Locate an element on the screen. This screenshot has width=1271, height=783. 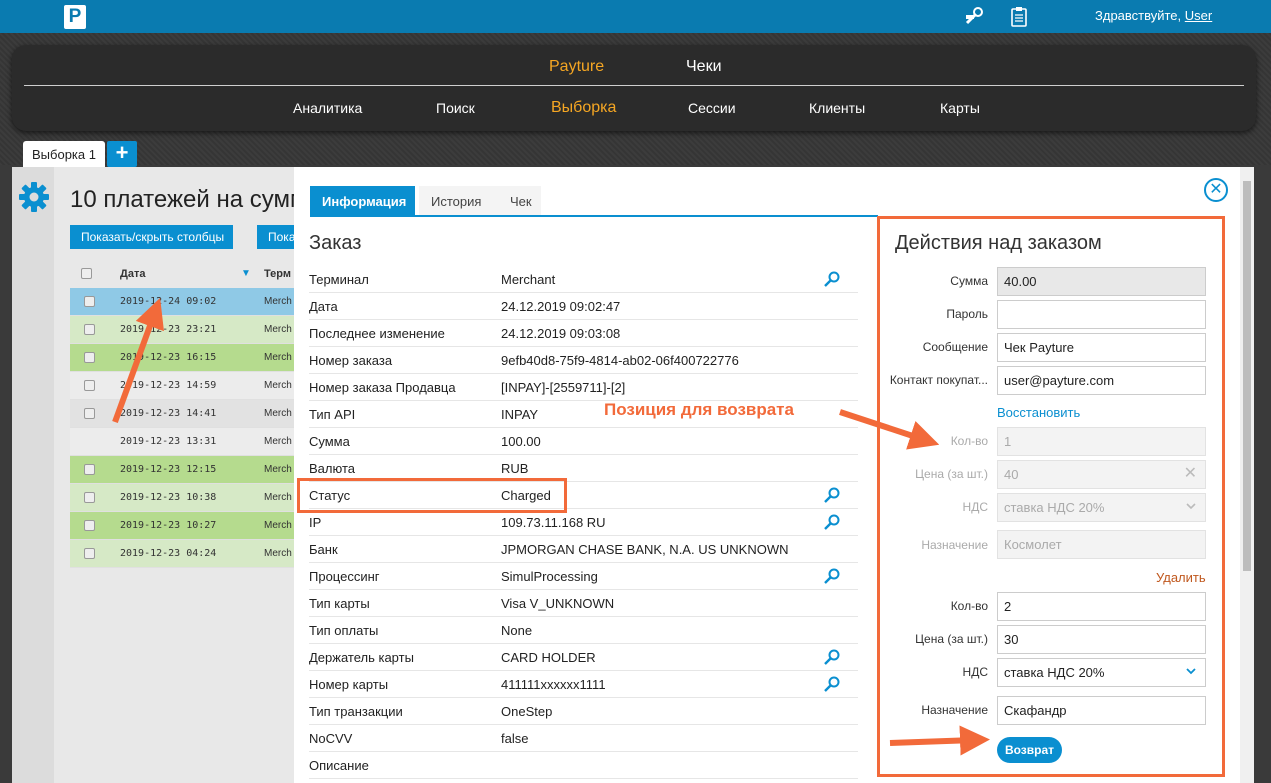
table-row: 2019-12-23 04:24 Merch is located at coordinates (183, 554).